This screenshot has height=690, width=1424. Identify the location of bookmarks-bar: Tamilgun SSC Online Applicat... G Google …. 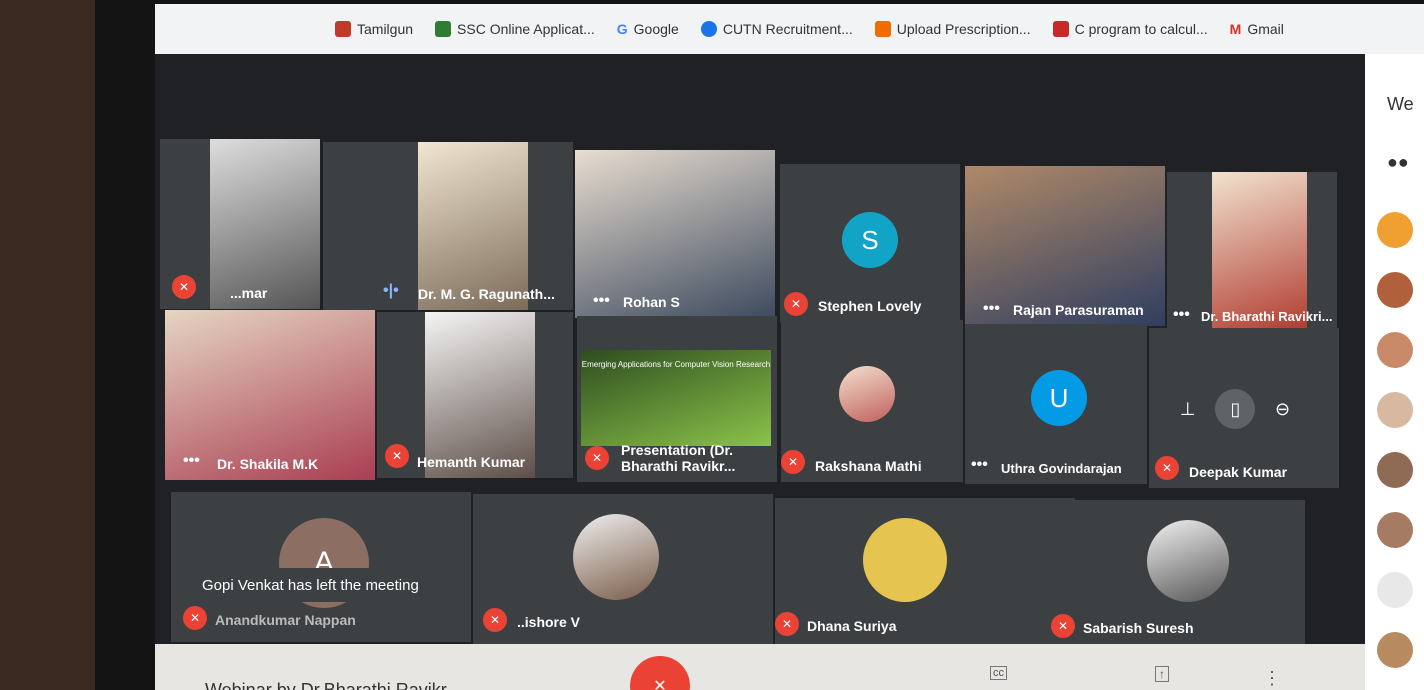
(789, 29).